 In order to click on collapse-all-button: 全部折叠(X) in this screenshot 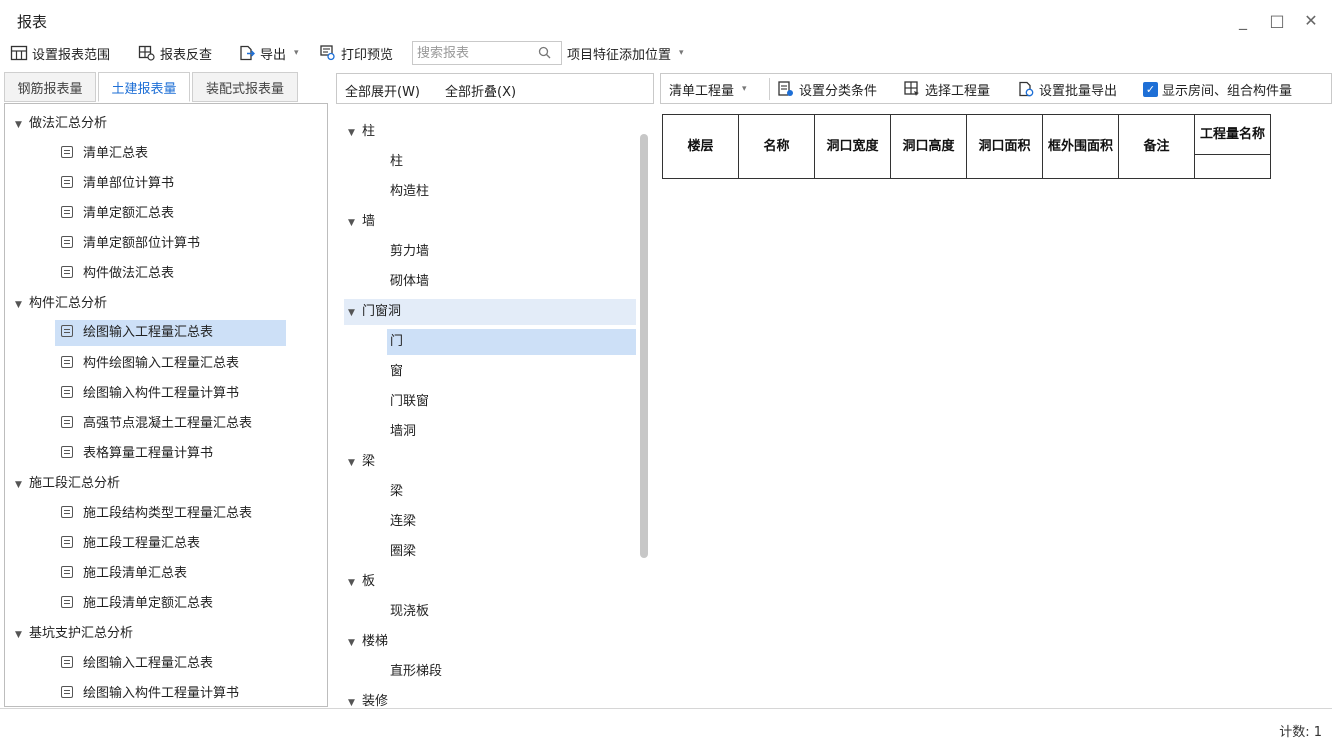, I will do `click(480, 90)`.